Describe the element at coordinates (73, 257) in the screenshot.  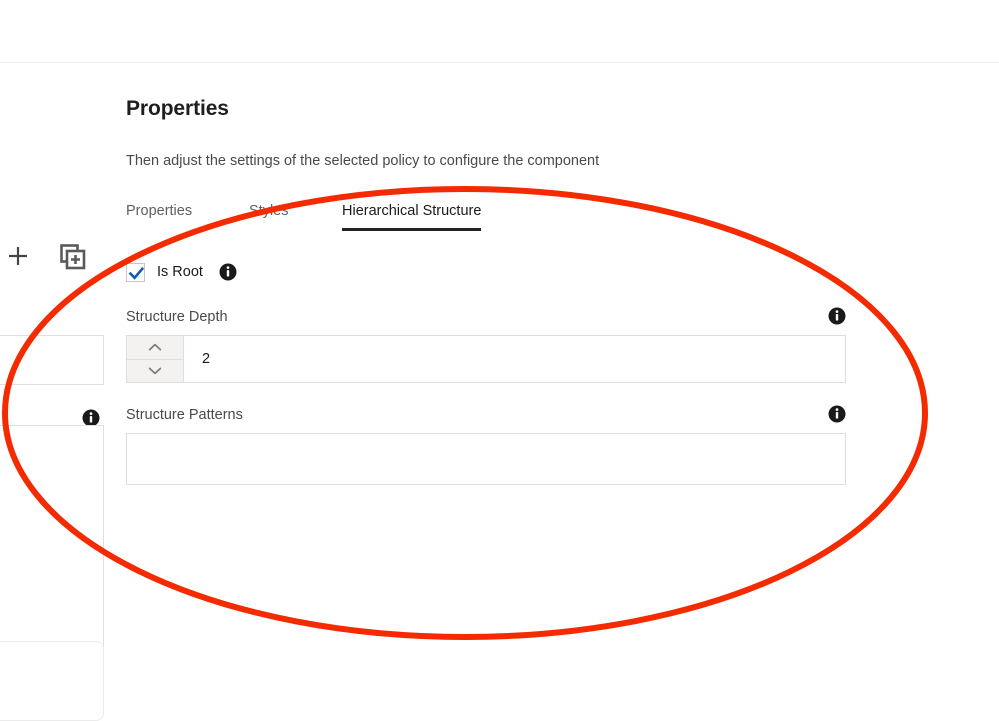
I see `duplicate-add-icon` at that location.